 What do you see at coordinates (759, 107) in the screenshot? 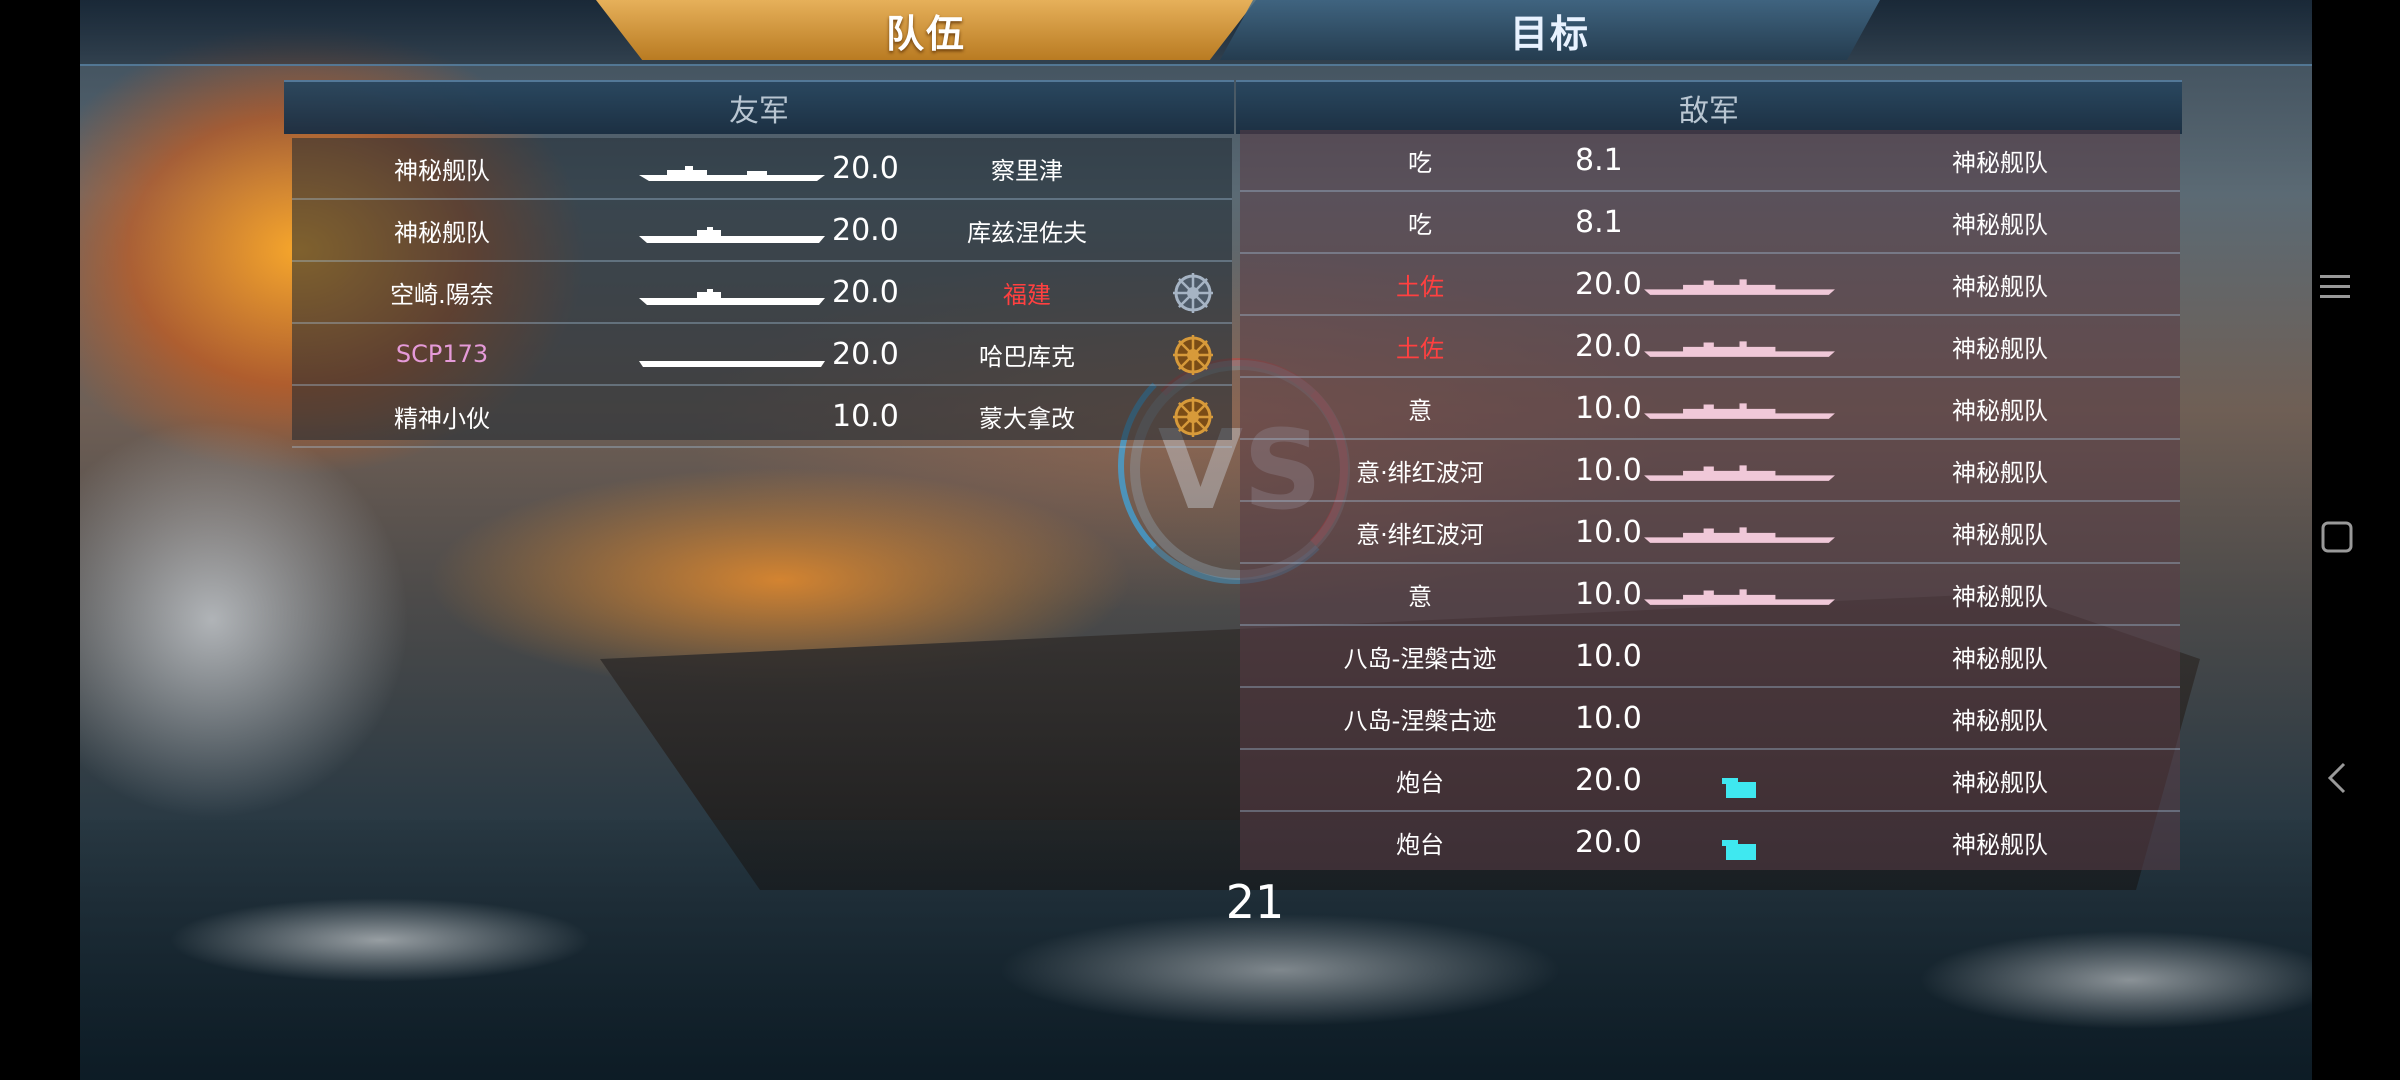
I see `friendly-header: 友军` at bounding box center [759, 107].